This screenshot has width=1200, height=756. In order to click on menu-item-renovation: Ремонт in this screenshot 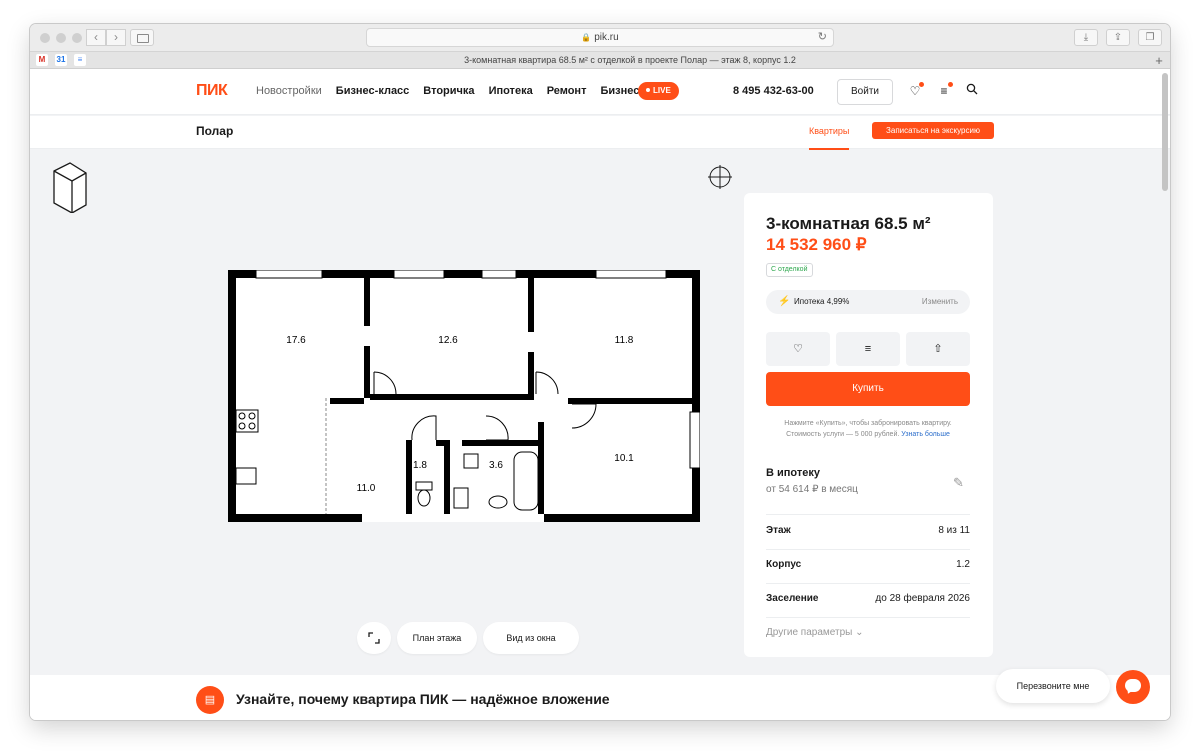, I will do `click(567, 91)`.